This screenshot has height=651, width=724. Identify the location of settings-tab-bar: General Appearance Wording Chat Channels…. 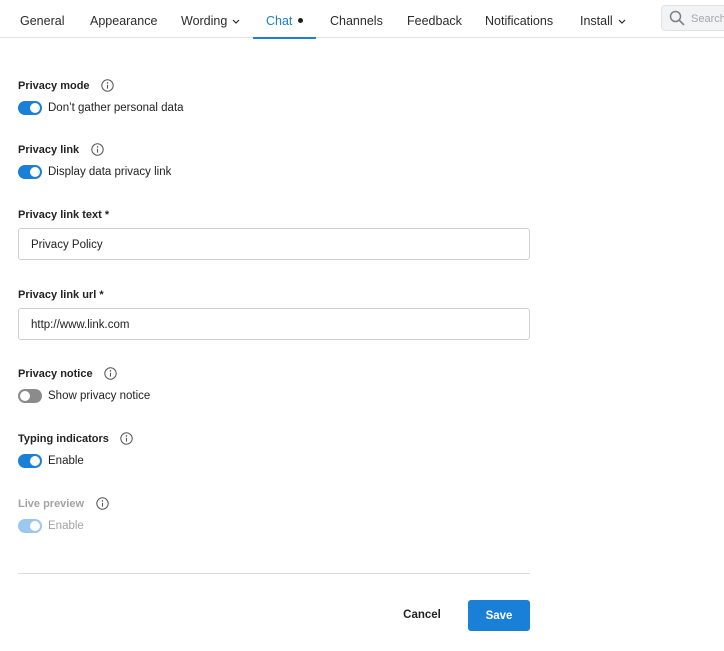
(362, 19).